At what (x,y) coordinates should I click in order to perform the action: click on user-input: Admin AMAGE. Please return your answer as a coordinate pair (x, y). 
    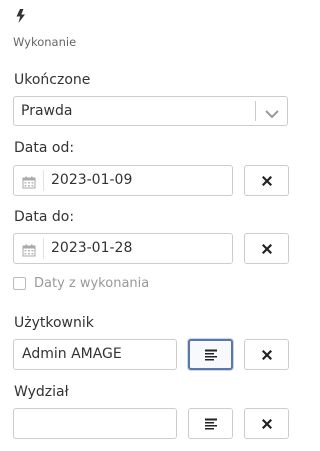
    Looking at the image, I should click on (95, 354).